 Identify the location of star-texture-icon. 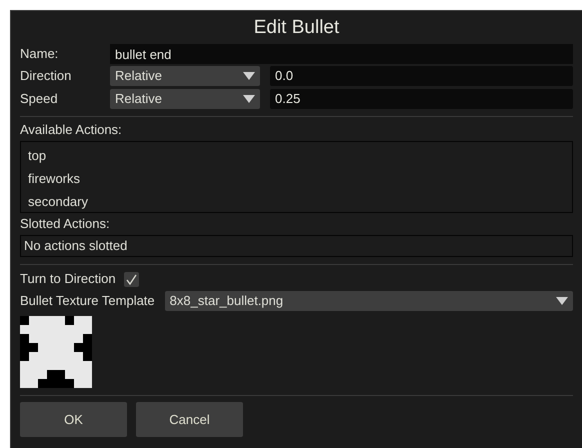
(56, 352).